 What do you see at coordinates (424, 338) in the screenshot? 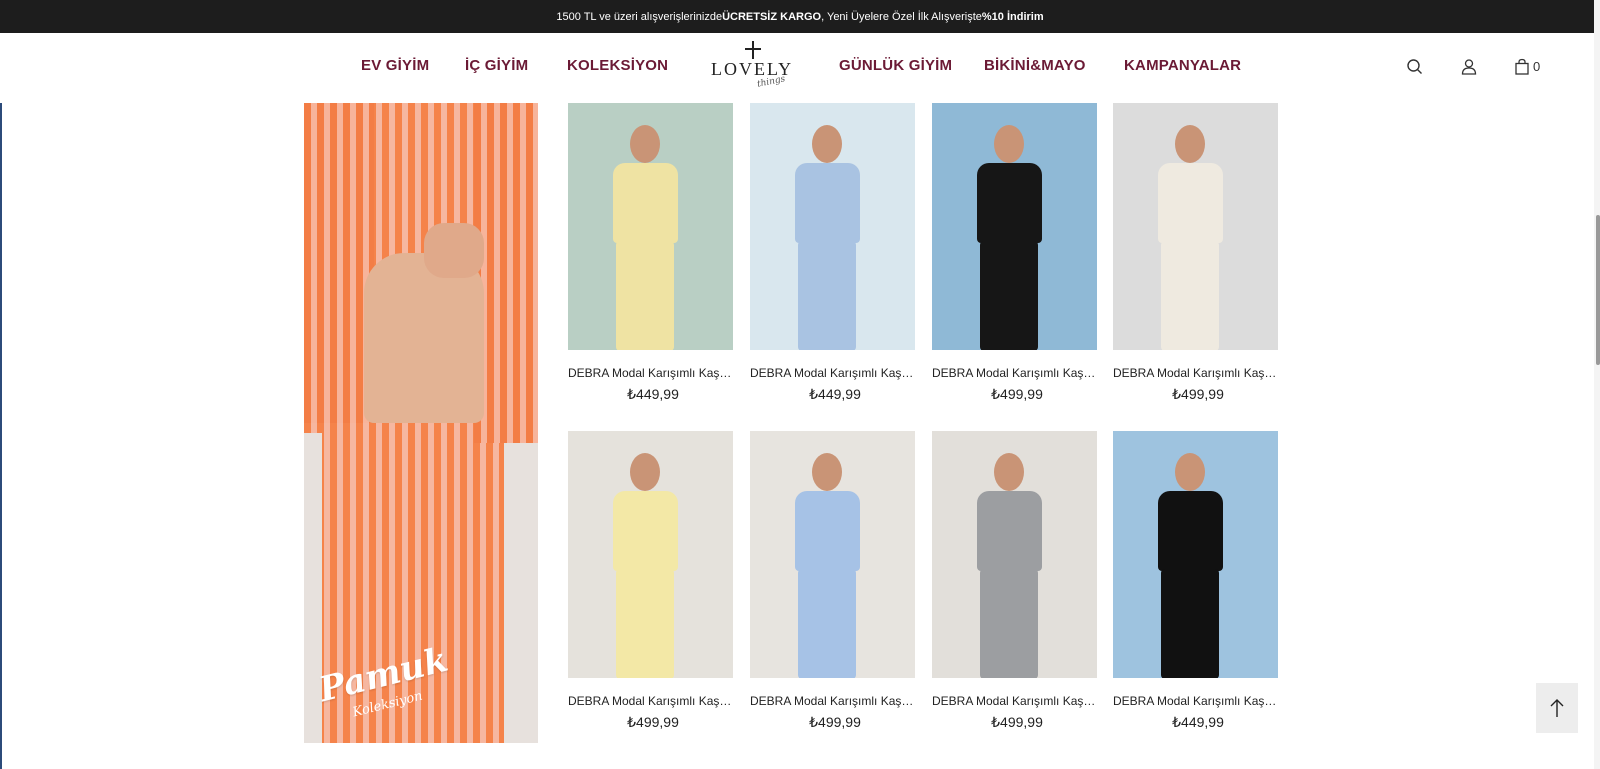
I see `banner-model-torso` at bounding box center [424, 338].